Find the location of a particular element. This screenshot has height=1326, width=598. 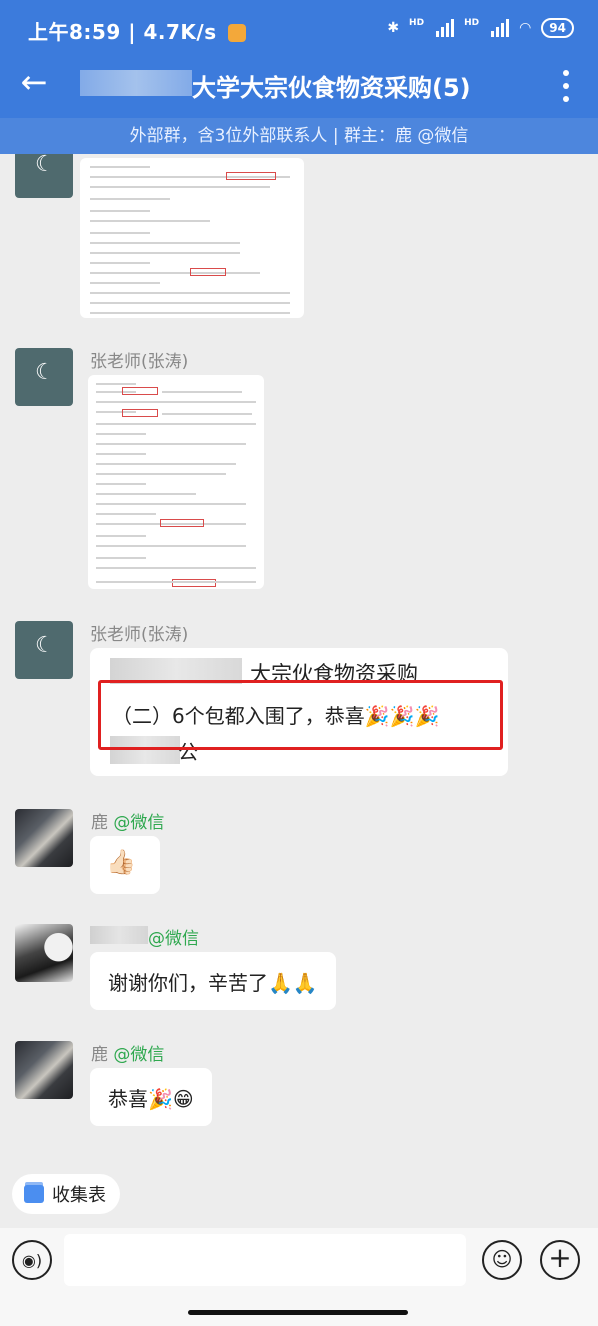

highlight-box is located at coordinates (300, 715).